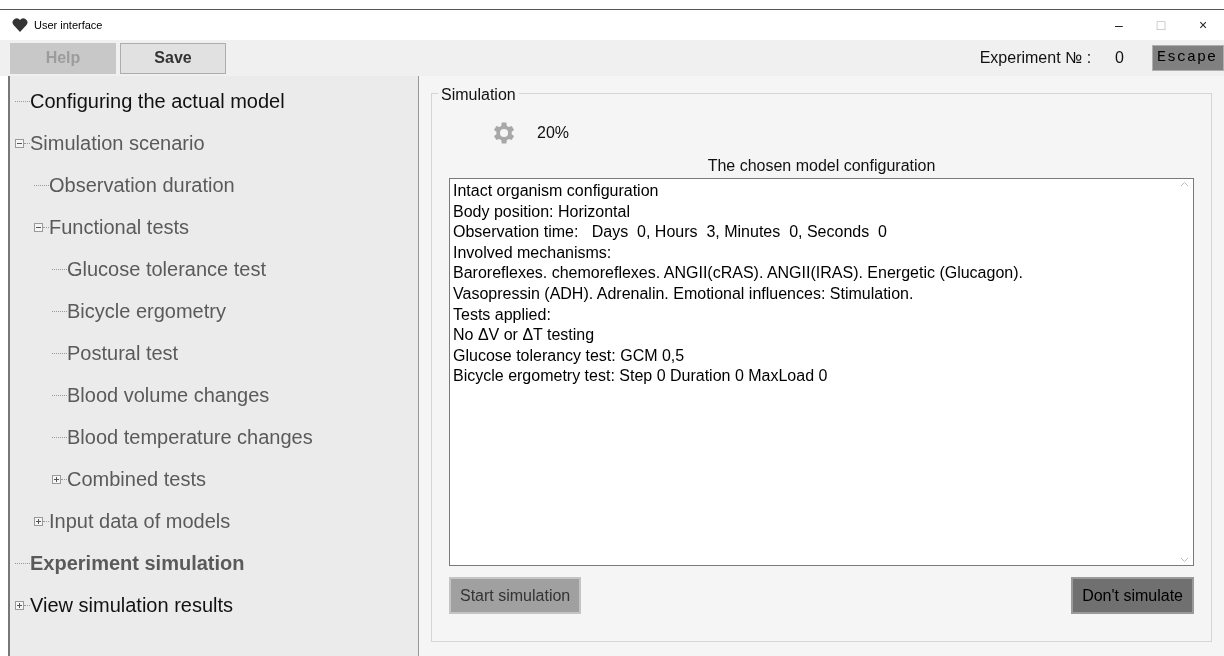 This screenshot has width=1224, height=656. What do you see at coordinates (821, 166) in the screenshot?
I see `config-title: The chosen model configuration` at bounding box center [821, 166].